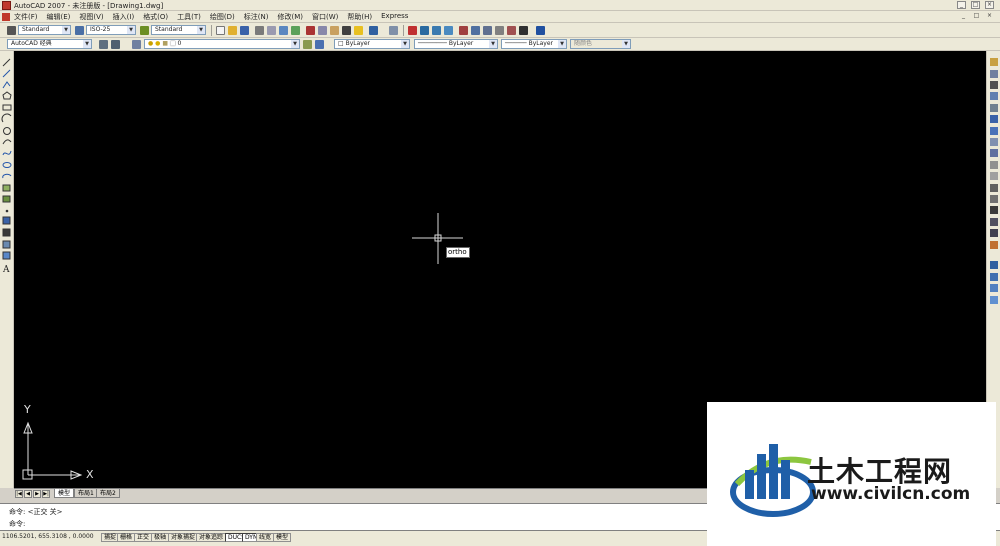 The height and width of the screenshot is (546, 1000). What do you see at coordinates (994, 188) in the screenshot?
I see `break-at-point-icon` at bounding box center [994, 188].